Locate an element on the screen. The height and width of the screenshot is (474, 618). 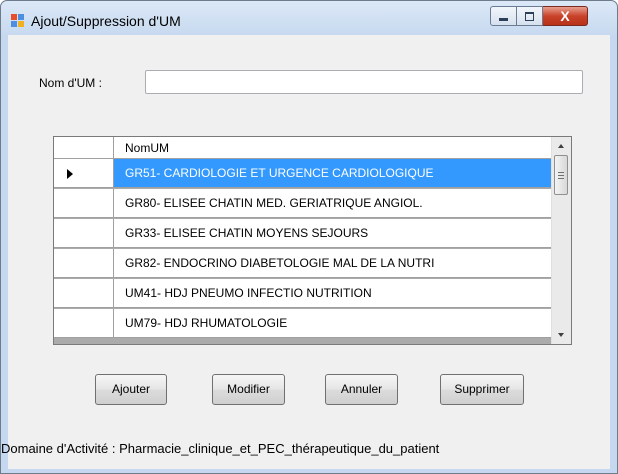
arrow-up-icon is located at coordinates (561, 146).